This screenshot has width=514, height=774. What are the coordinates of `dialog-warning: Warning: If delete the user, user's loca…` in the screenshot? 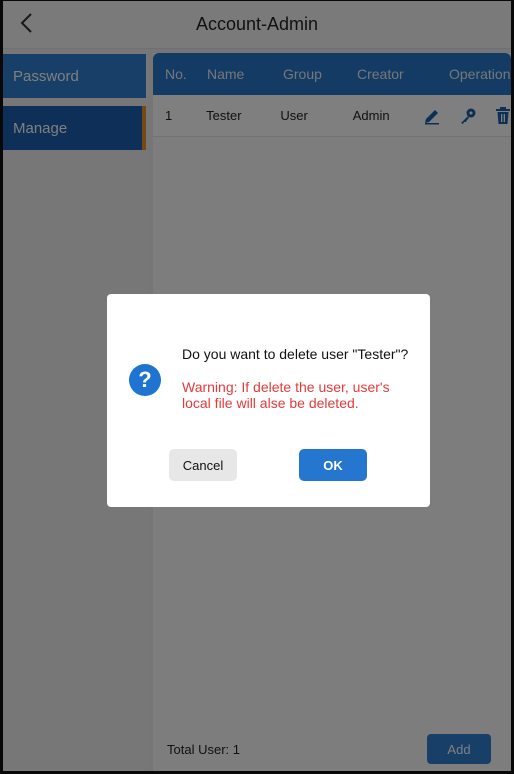 It's located at (286, 395).